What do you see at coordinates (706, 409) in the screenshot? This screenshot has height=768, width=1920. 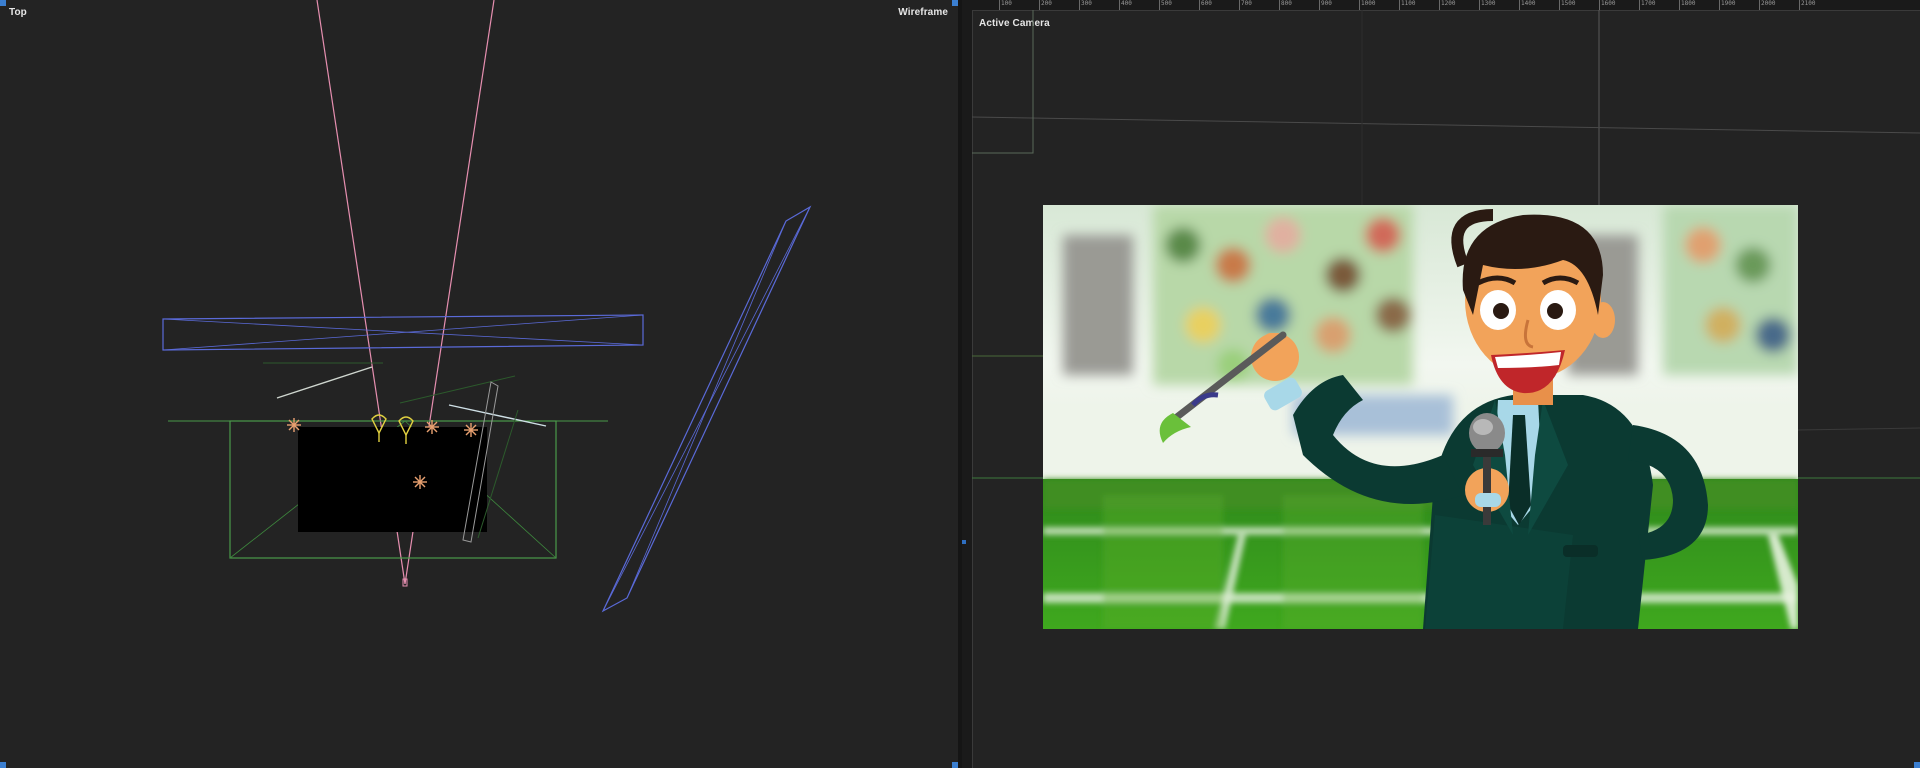 I see `blue-layer-slanted` at bounding box center [706, 409].